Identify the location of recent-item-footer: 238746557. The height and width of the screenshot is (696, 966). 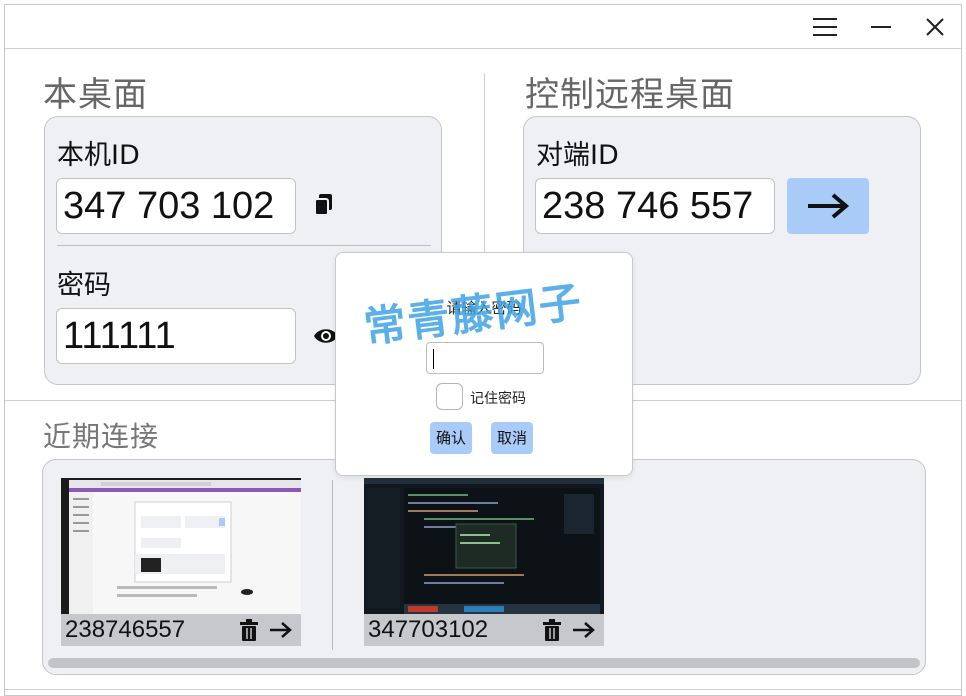
(181, 630).